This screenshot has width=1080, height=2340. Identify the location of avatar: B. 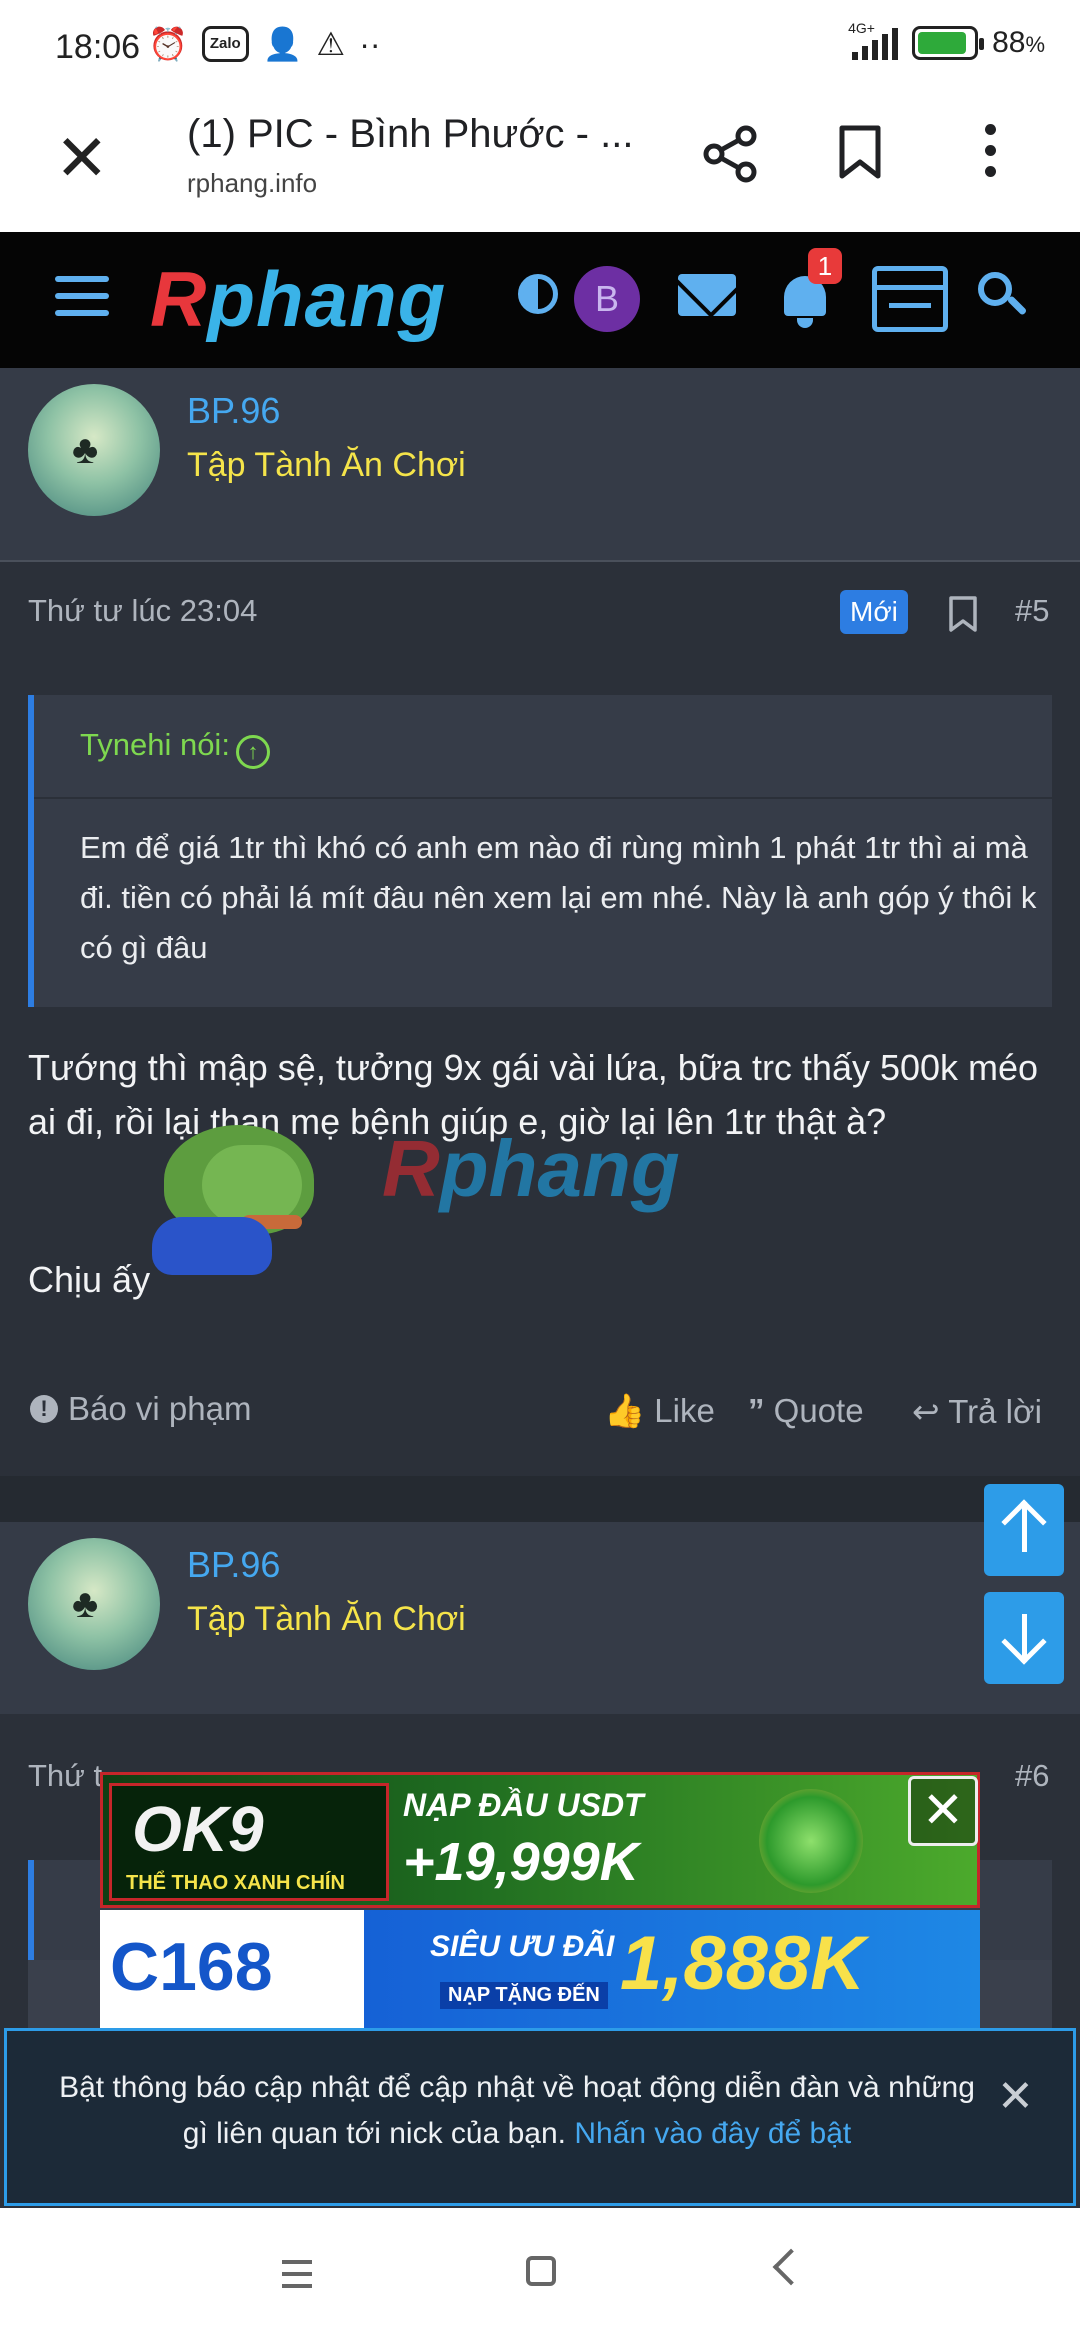
(607, 299).